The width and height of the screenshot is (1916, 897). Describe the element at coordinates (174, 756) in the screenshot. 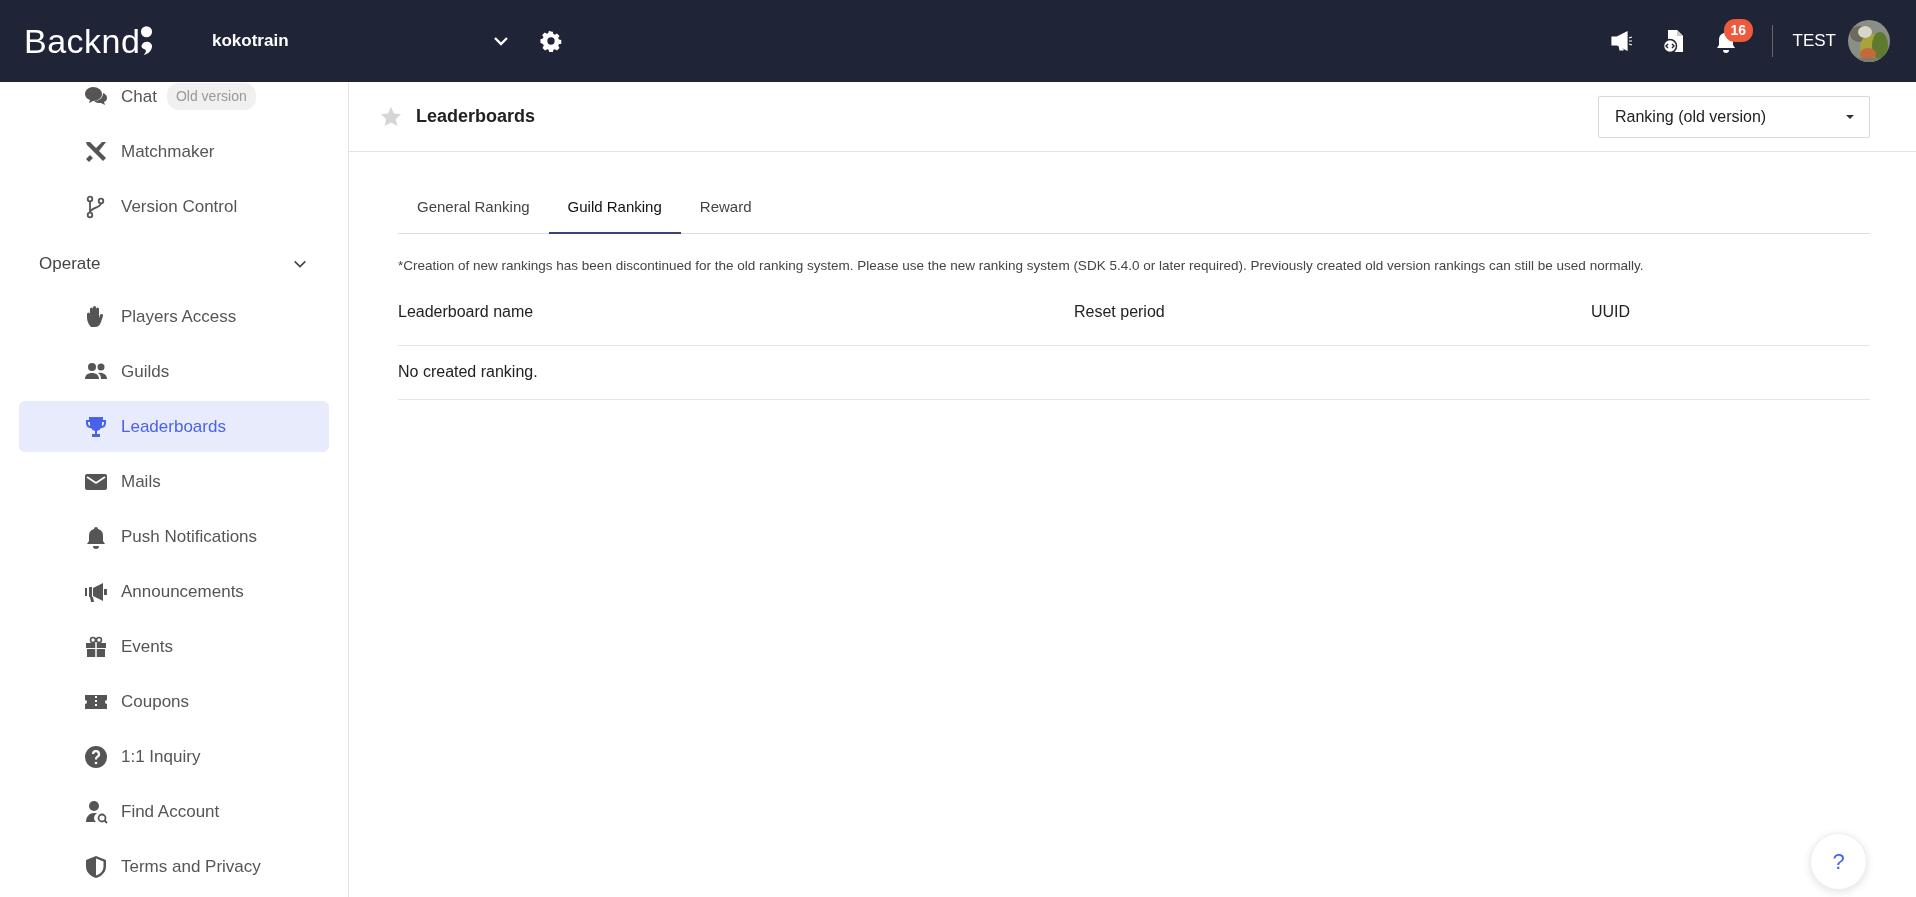

I see `sidebar-item: 1:1 Inquiry` at that location.